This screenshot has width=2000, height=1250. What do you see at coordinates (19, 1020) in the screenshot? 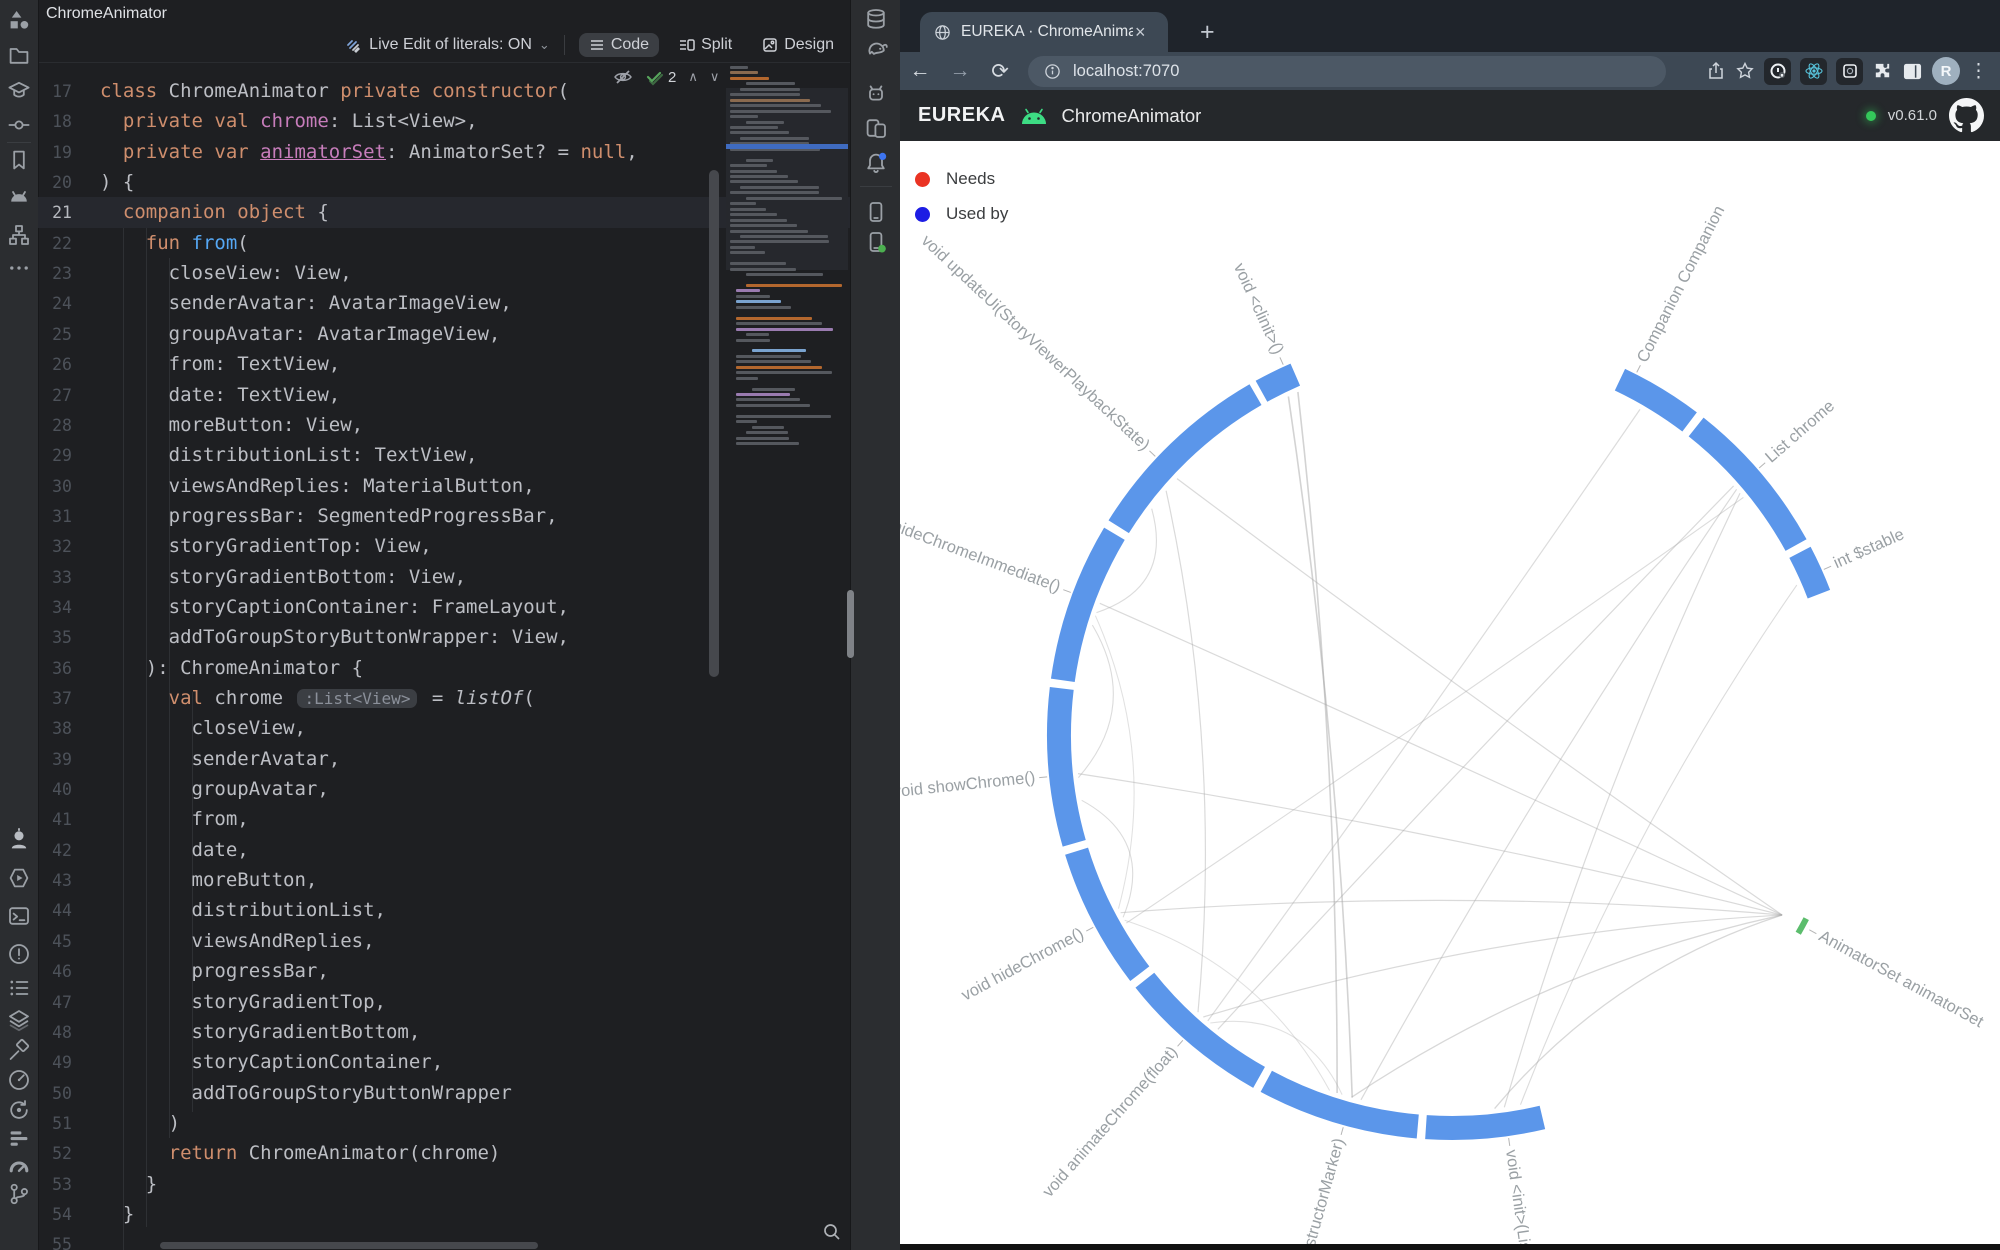
I see `layers-icon` at bounding box center [19, 1020].